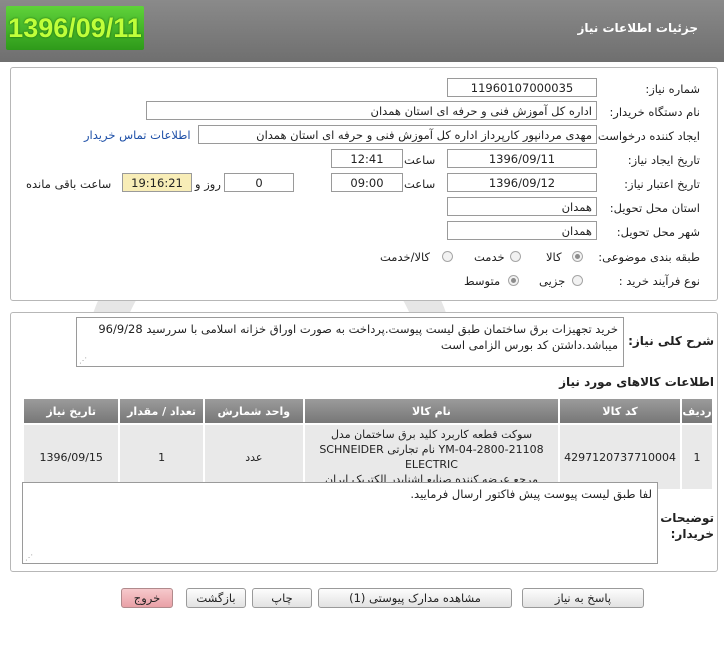 The height and width of the screenshot is (660, 724). I want to click on goods-section-title: اطلاعات کالاهای مورد نیاز, so click(636, 382).